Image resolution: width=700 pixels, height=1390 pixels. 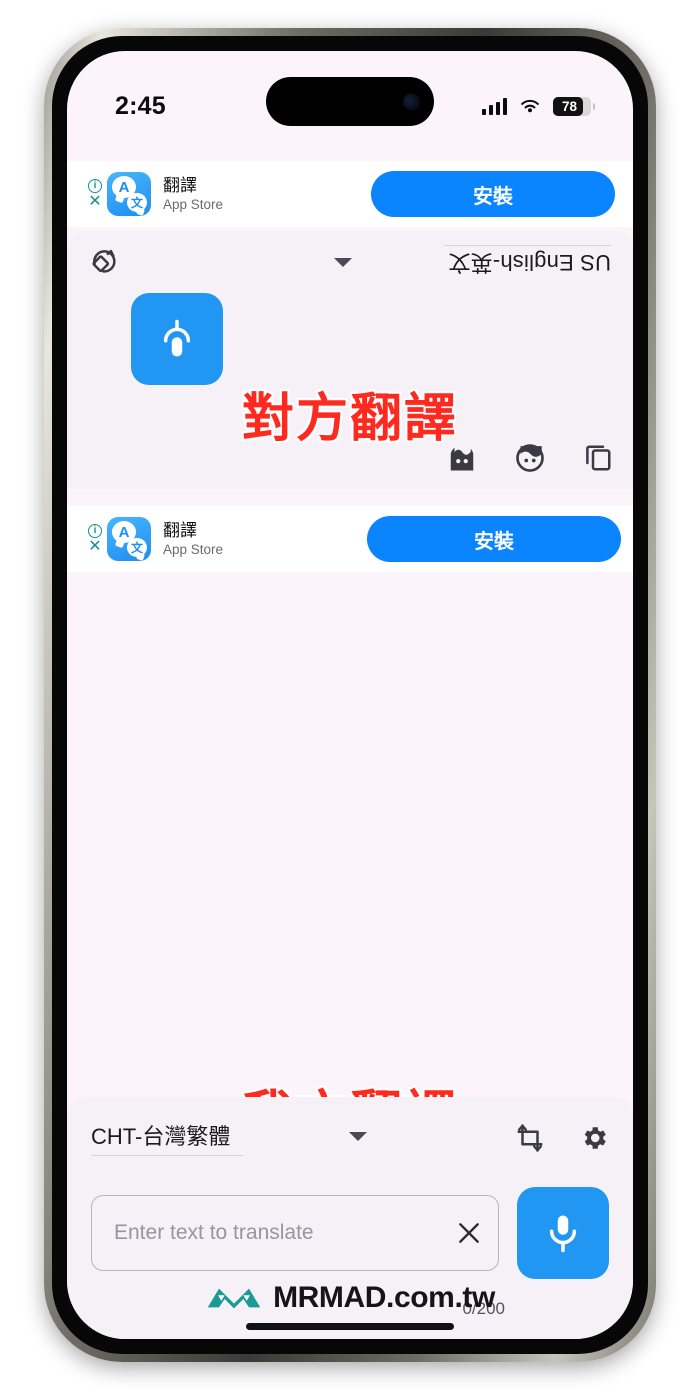 What do you see at coordinates (411, 101) in the screenshot?
I see `front-camera-icon` at bounding box center [411, 101].